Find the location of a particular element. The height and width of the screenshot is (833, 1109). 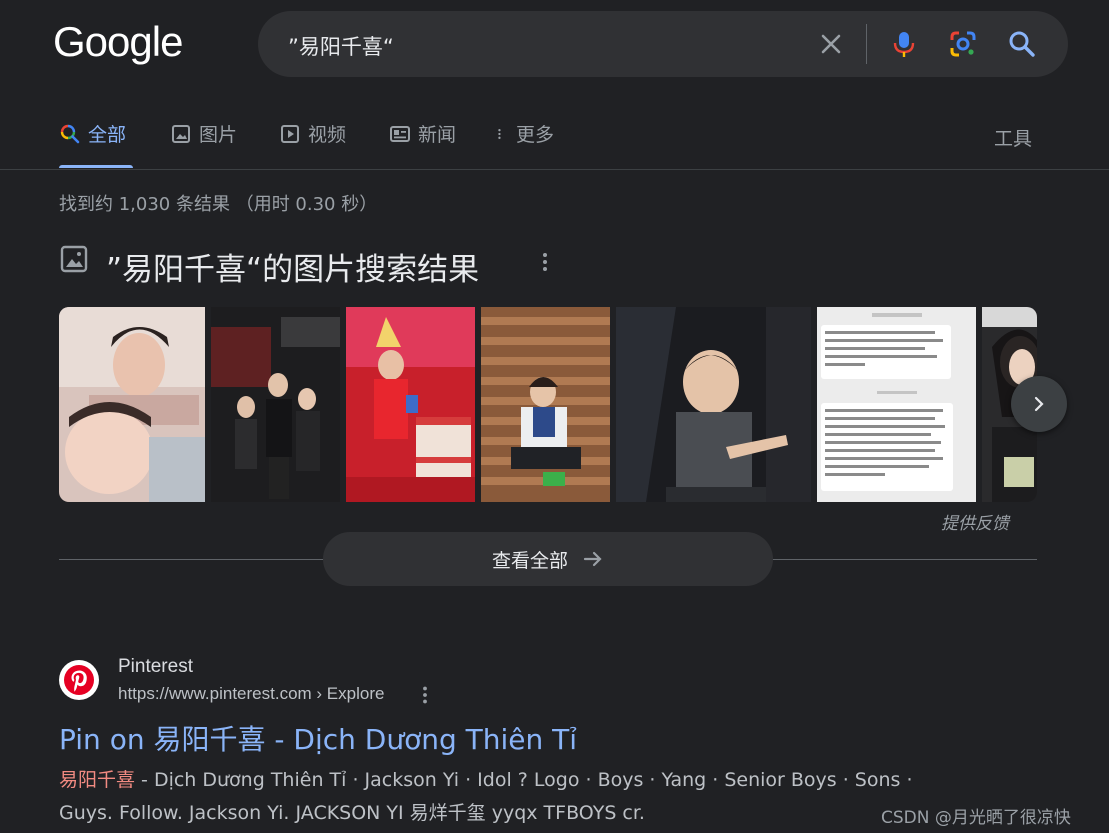

search-box-divider is located at coordinates (866, 44).